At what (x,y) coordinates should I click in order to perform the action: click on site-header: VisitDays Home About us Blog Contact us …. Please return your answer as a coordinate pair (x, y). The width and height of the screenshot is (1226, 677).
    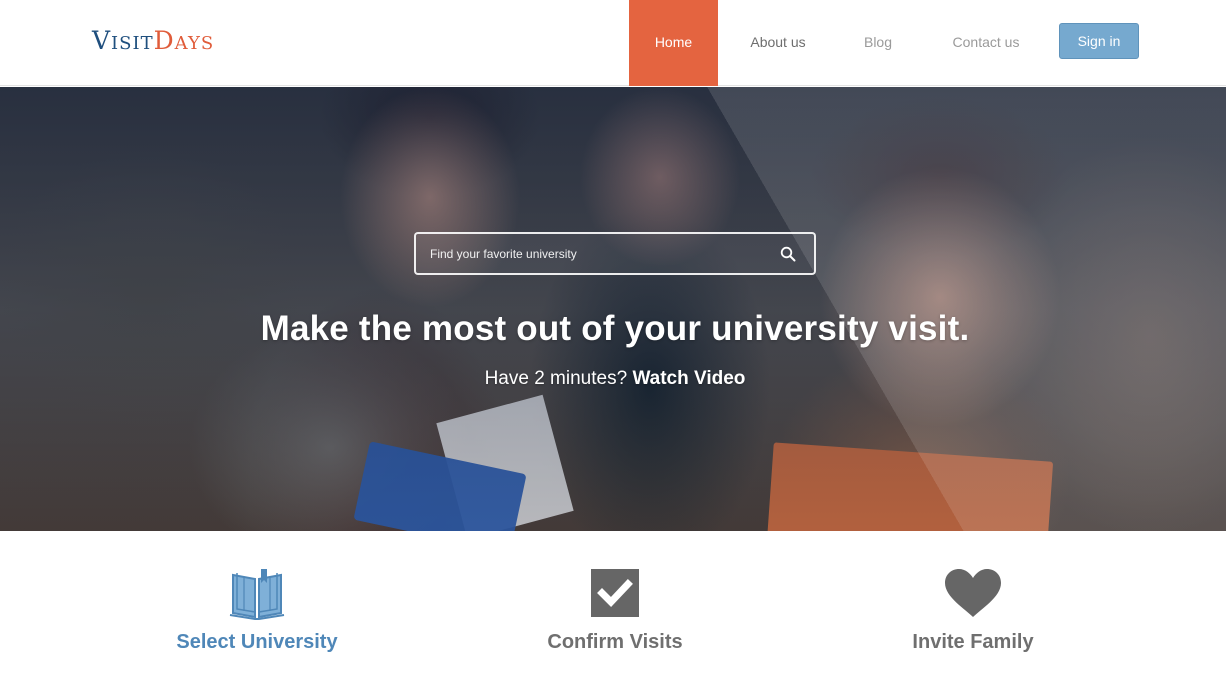
    Looking at the image, I should click on (613, 43).